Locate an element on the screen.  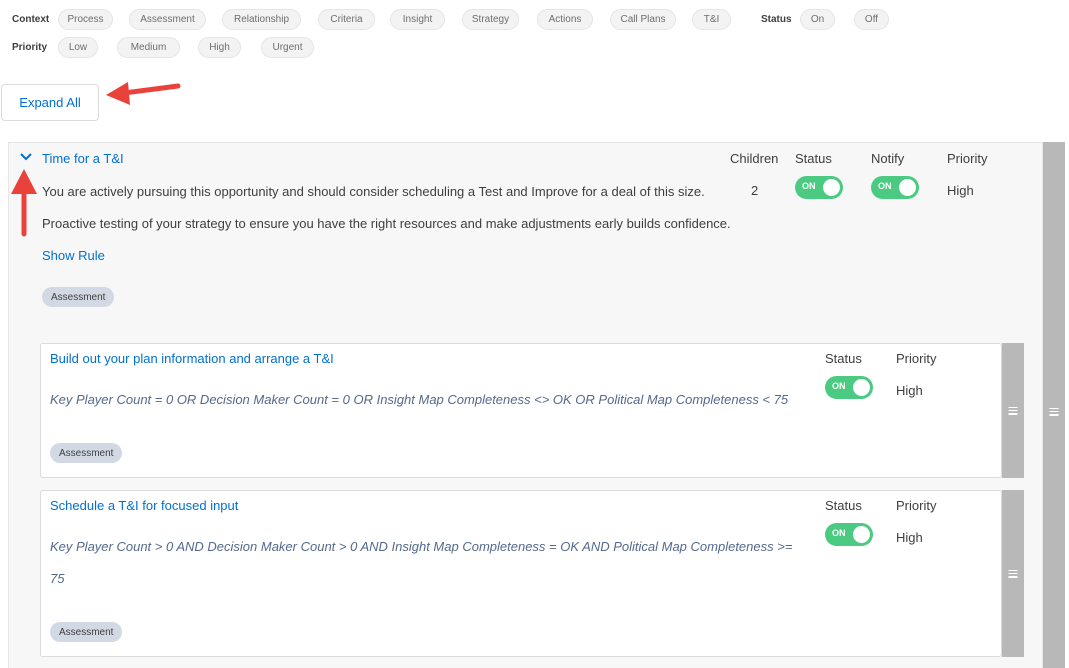
rule-title: Time for a T&I is located at coordinates (83, 158).